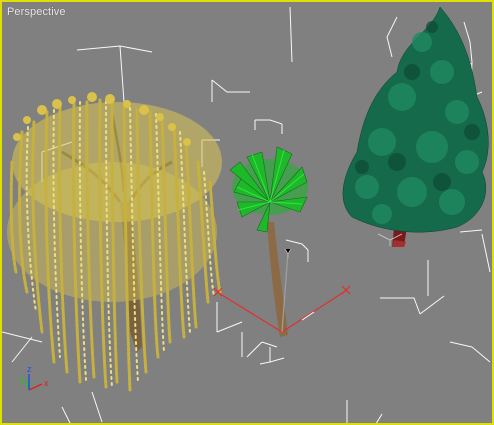  What do you see at coordinates (268, 241) in the screenshot?
I see `palm-tree` at bounding box center [268, 241].